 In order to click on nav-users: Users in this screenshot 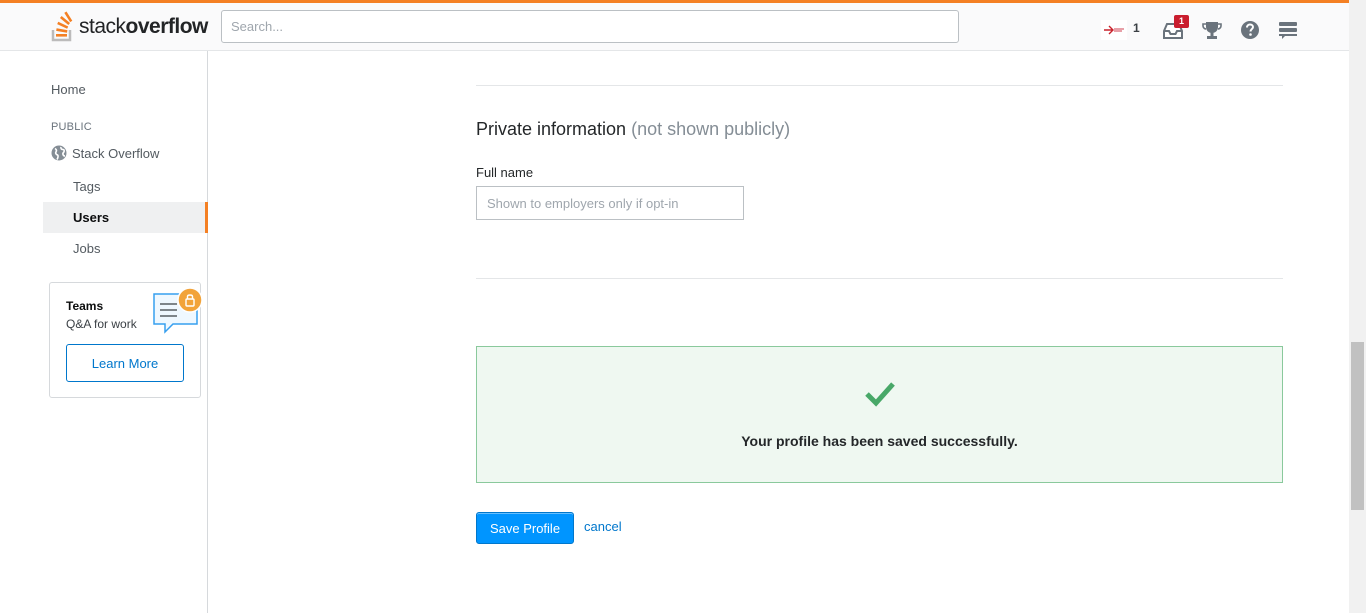, I will do `click(125, 217)`.